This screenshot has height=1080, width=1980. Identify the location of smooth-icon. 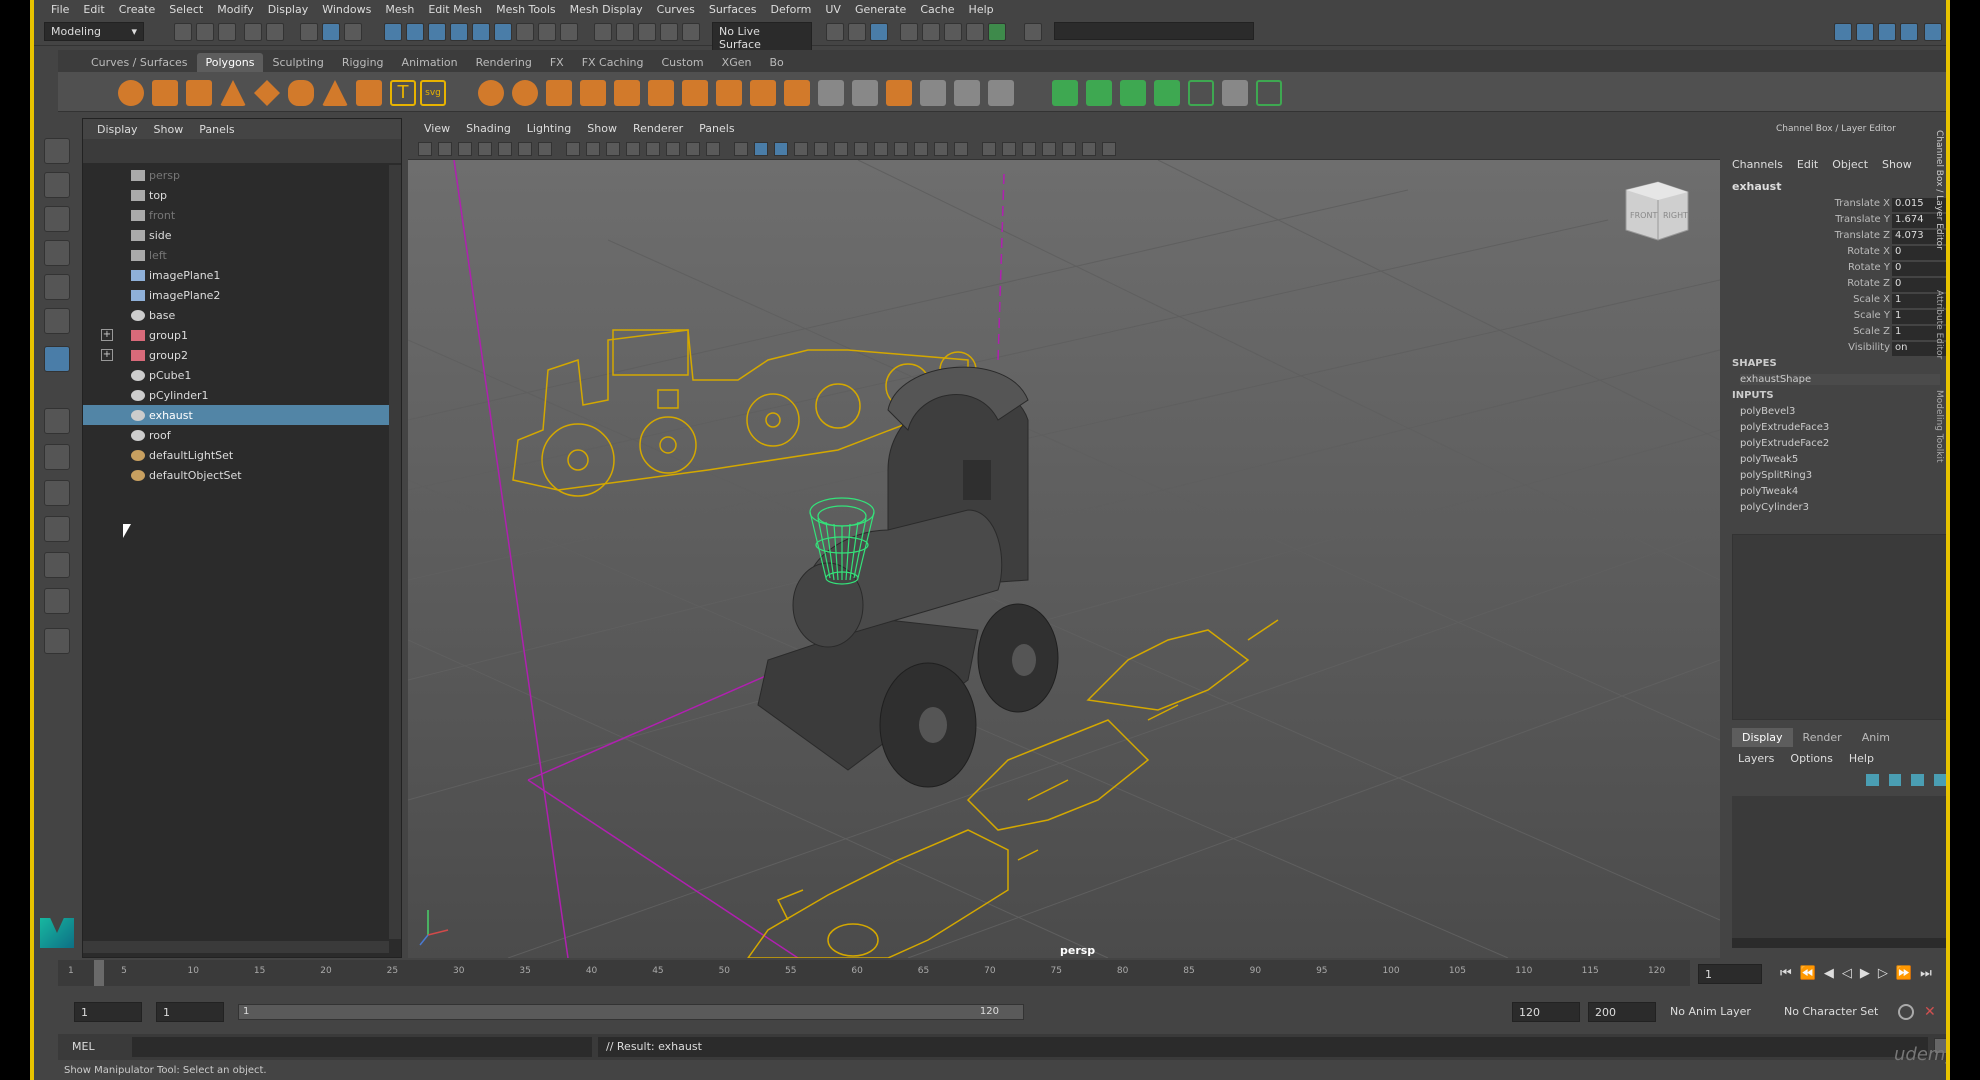
(593, 93).